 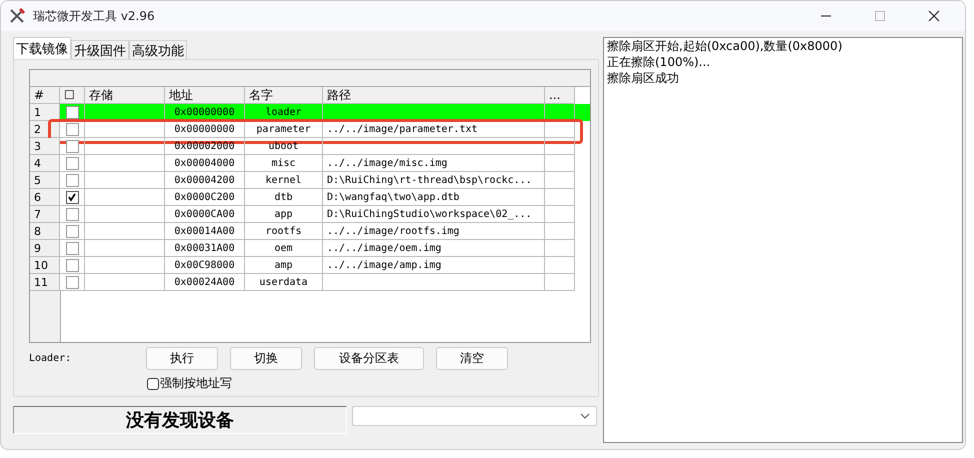 What do you see at coordinates (205, 248) in the screenshot?
I see `table-cell: 0x00031A00` at bounding box center [205, 248].